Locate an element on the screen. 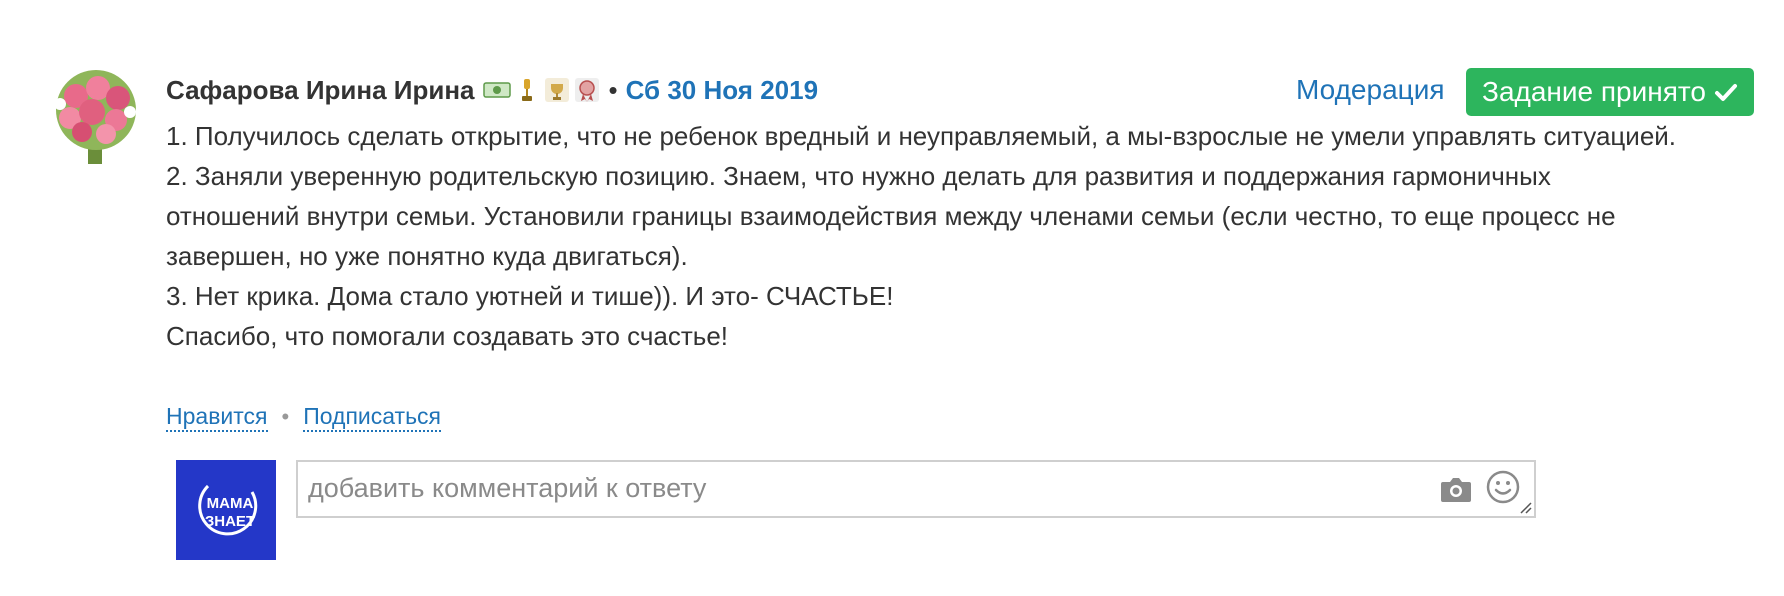 This screenshot has width=1784, height=596. moderation-link: Модерация is located at coordinates (1370, 90).